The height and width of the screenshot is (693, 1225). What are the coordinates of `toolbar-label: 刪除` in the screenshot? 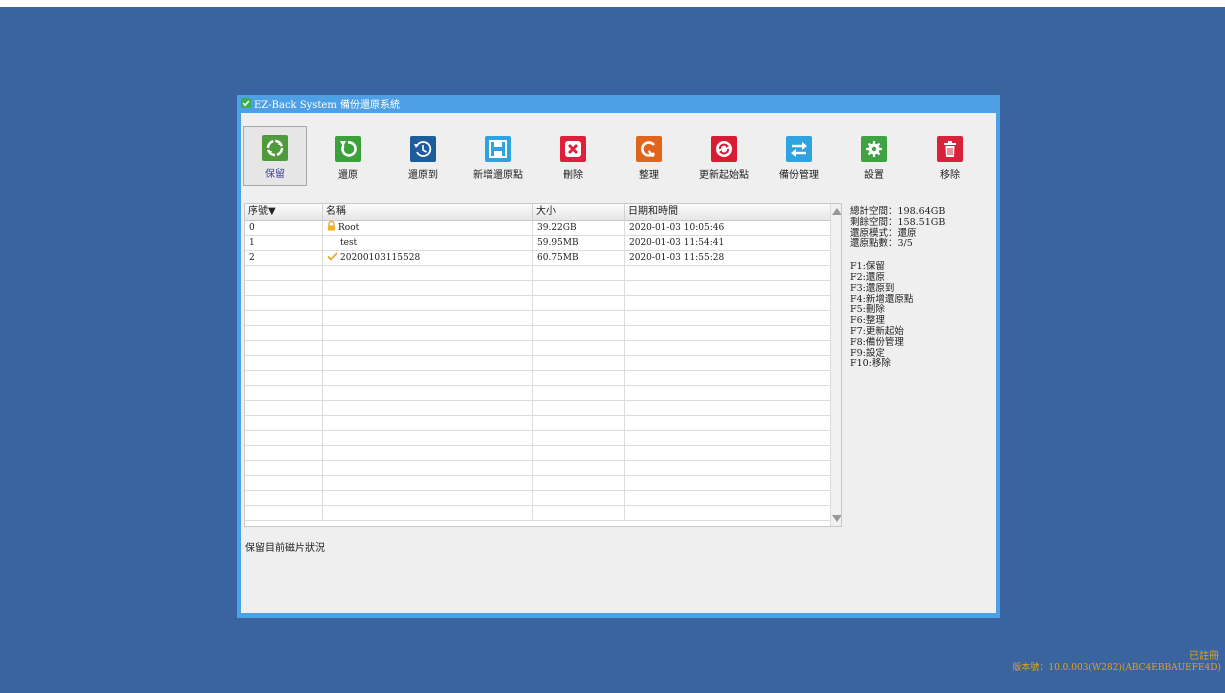 It's located at (573, 175).